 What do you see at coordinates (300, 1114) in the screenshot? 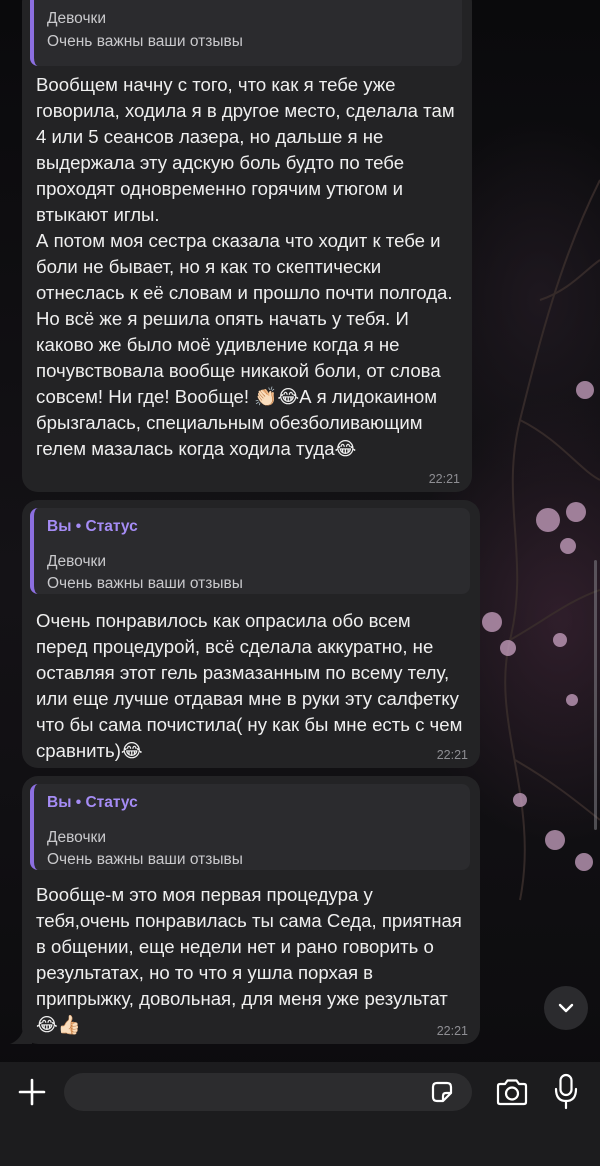
I see `message-input-bar` at bounding box center [300, 1114].